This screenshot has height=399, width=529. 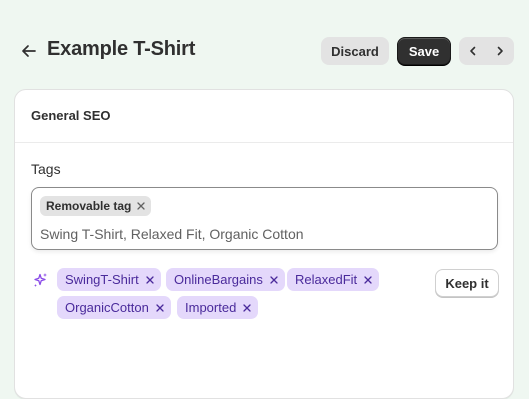 I want to click on card-divider, so click(x=264, y=142).